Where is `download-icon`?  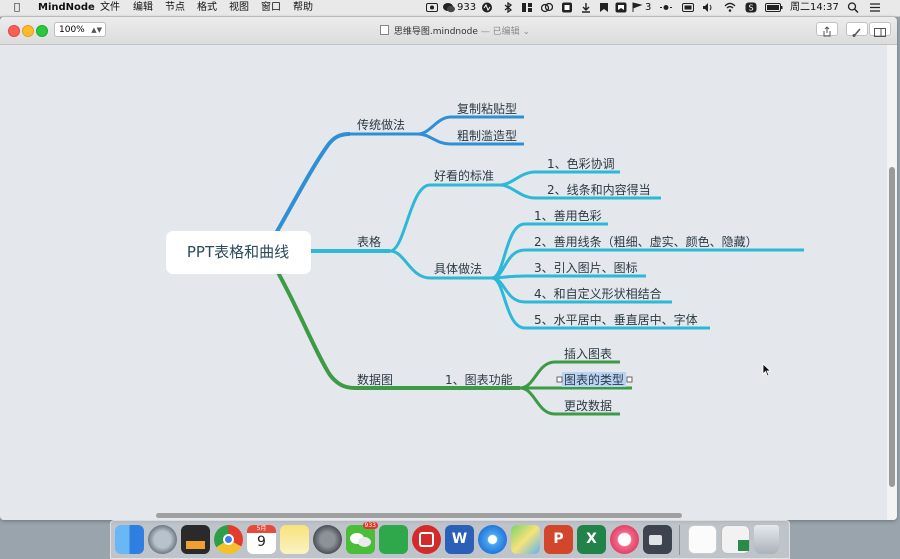 download-icon is located at coordinates (586, 7).